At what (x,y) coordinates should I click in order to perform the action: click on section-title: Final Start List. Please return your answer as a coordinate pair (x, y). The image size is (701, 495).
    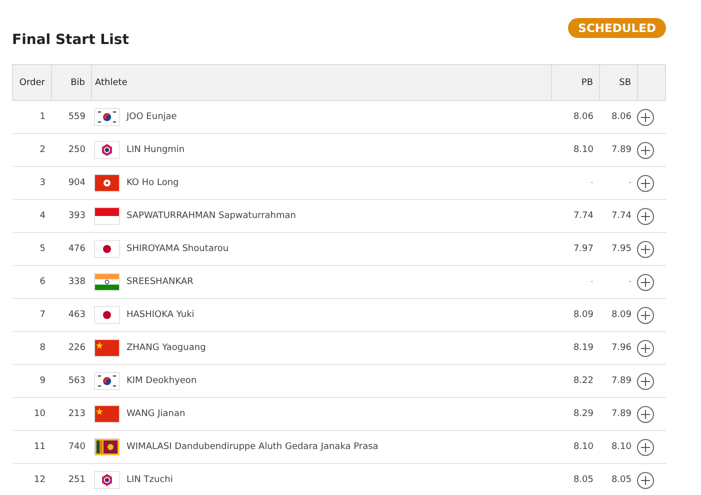
    Looking at the image, I should click on (70, 40).